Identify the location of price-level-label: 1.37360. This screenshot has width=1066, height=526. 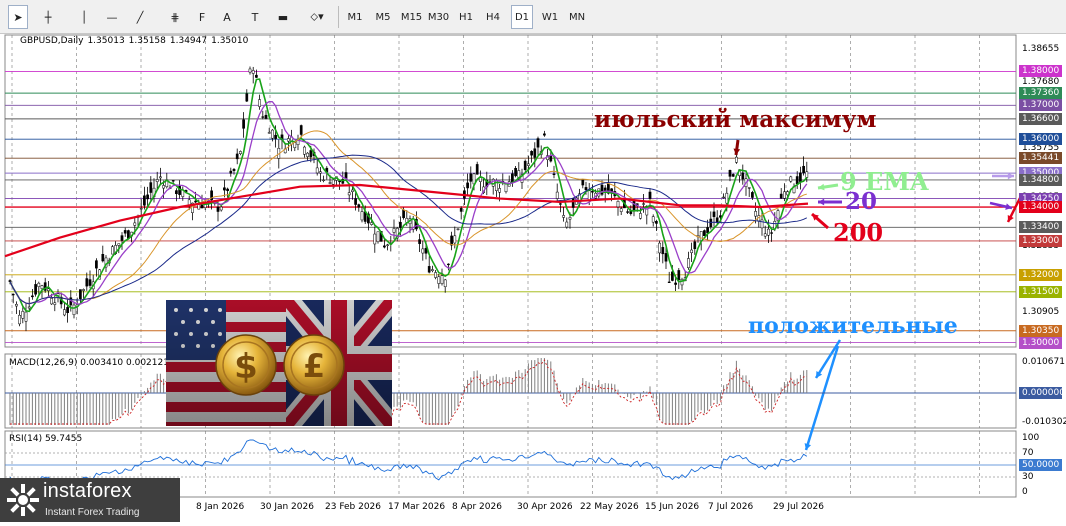
(1040, 93).